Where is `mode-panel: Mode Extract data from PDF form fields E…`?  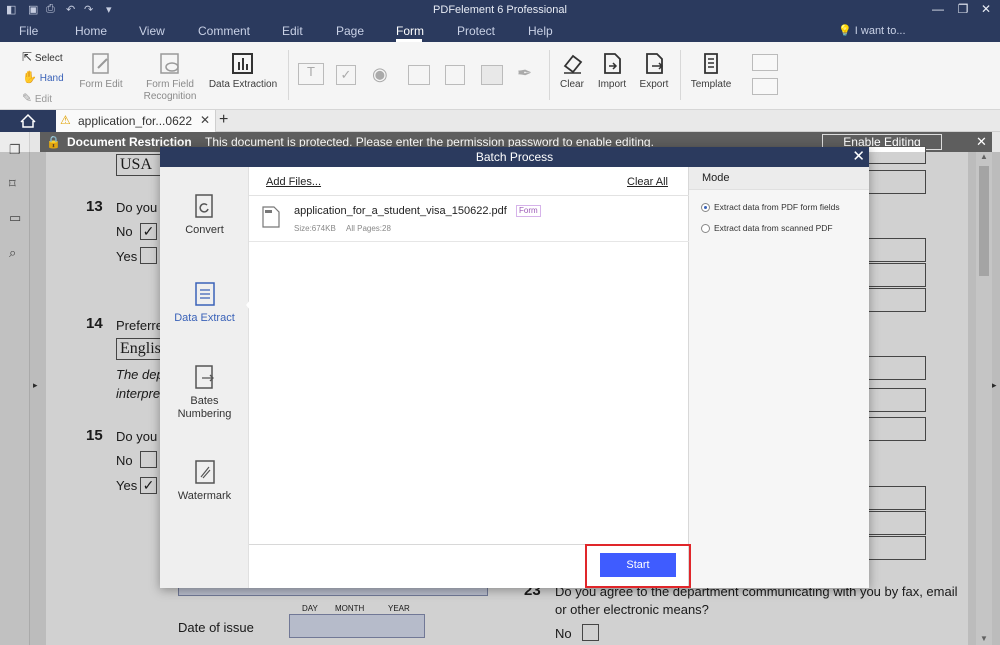 mode-panel: Mode Extract data from PDF form fields E… is located at coordinates (779, 377).